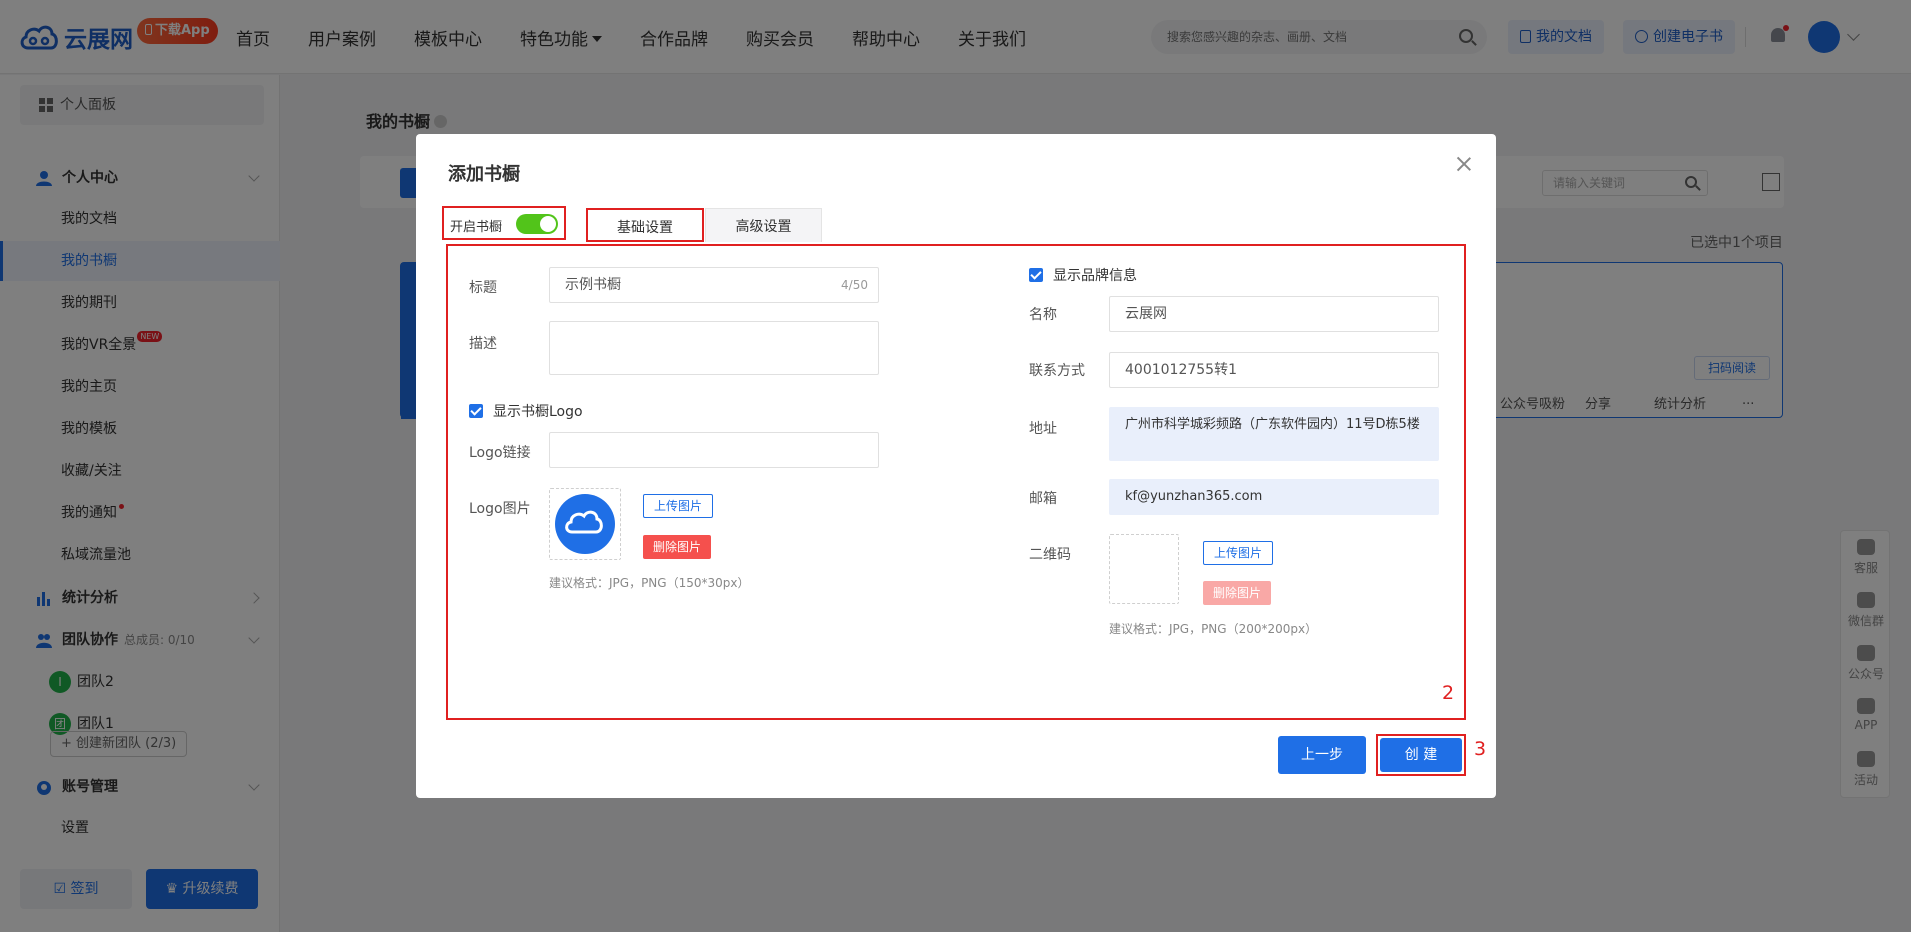  What do you see at coordinates (1043, 499) in the screenshot?
I see `email-label: 邮箱` at bounding box center [1043, 499].